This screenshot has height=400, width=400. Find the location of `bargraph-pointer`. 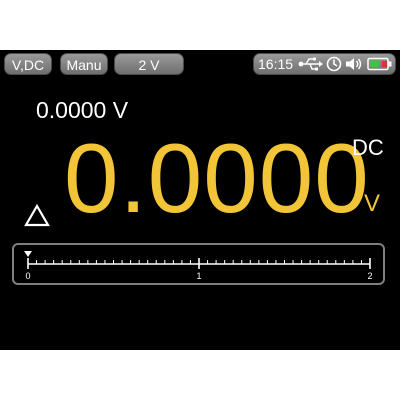

bargraph-pointer is located at coordinates (28, 254).